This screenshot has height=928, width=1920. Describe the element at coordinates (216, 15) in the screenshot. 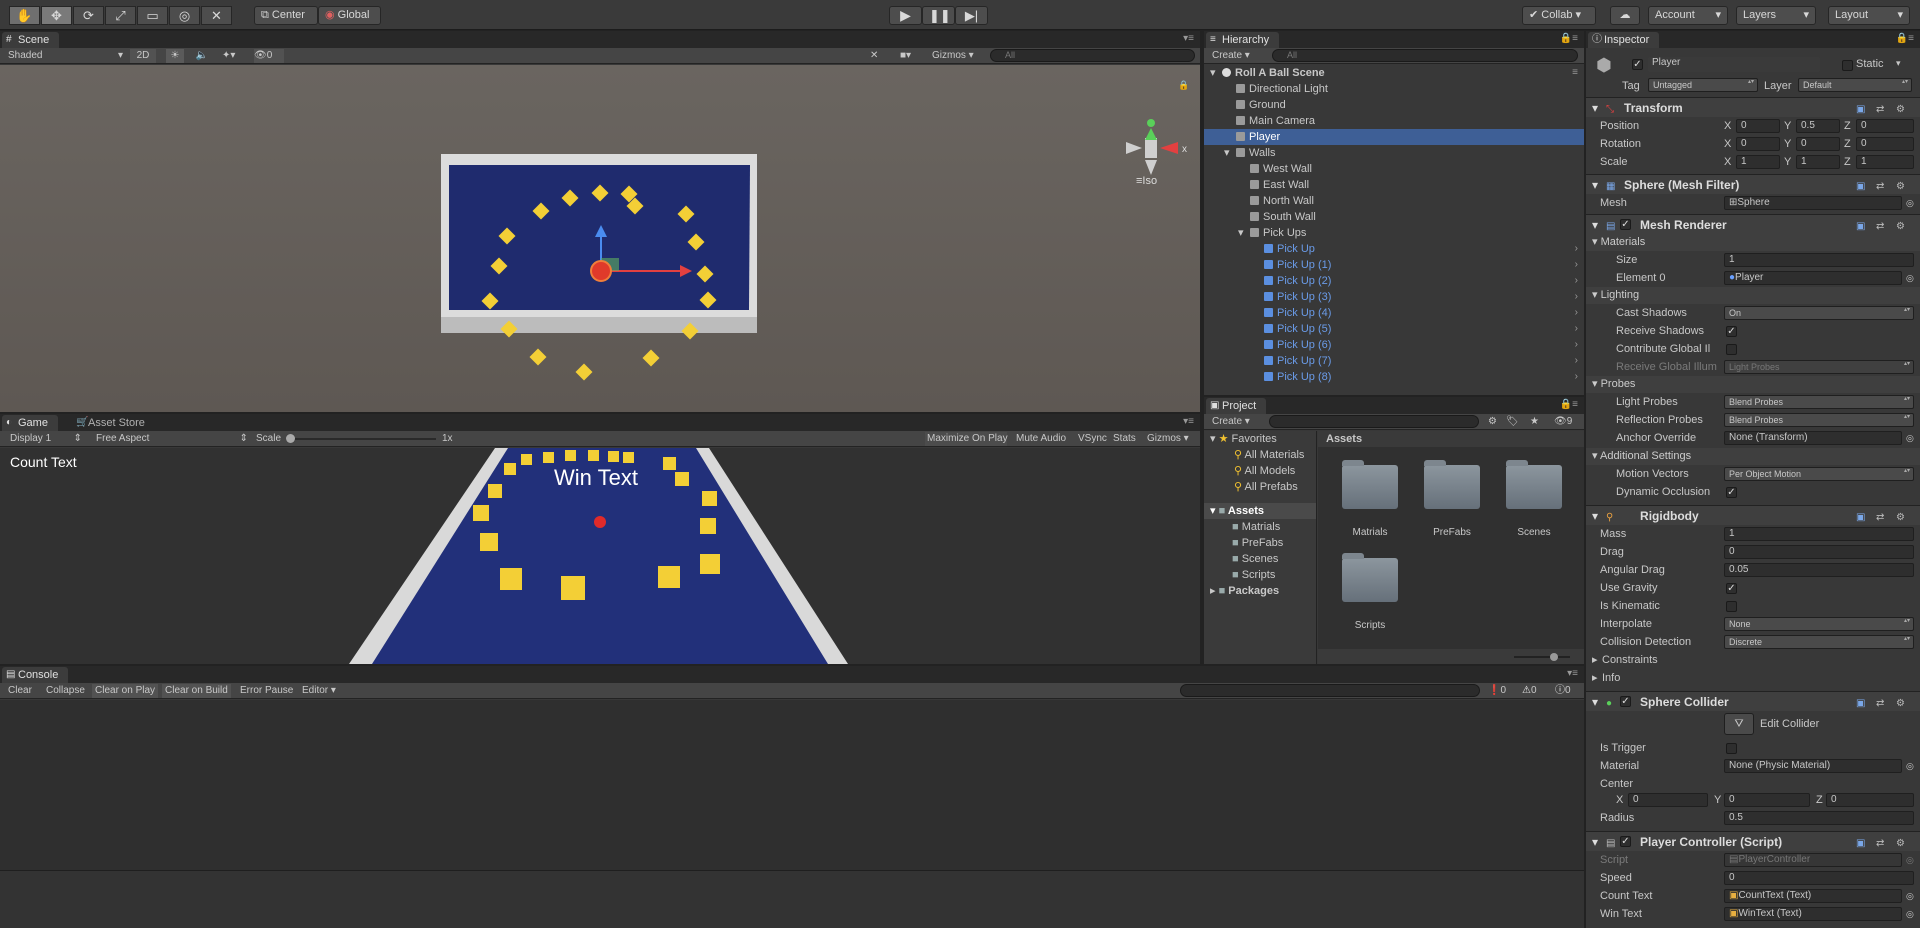

I see `custom-tool-icon: ✕` at that location.